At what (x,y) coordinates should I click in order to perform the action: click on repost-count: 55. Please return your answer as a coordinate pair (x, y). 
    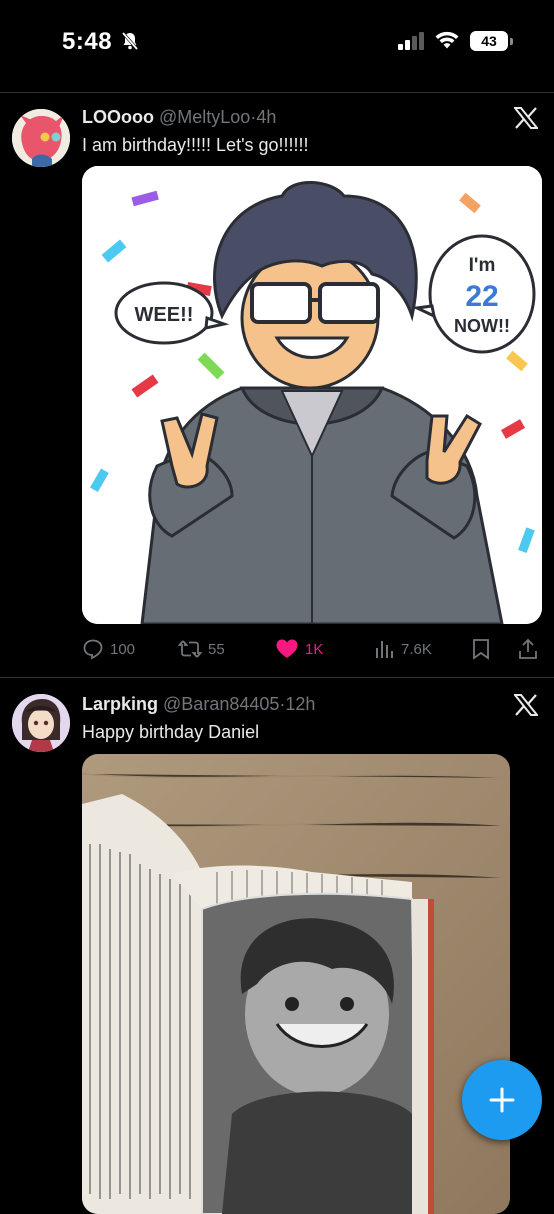
    Looking at the image, I should click on (216, 649).